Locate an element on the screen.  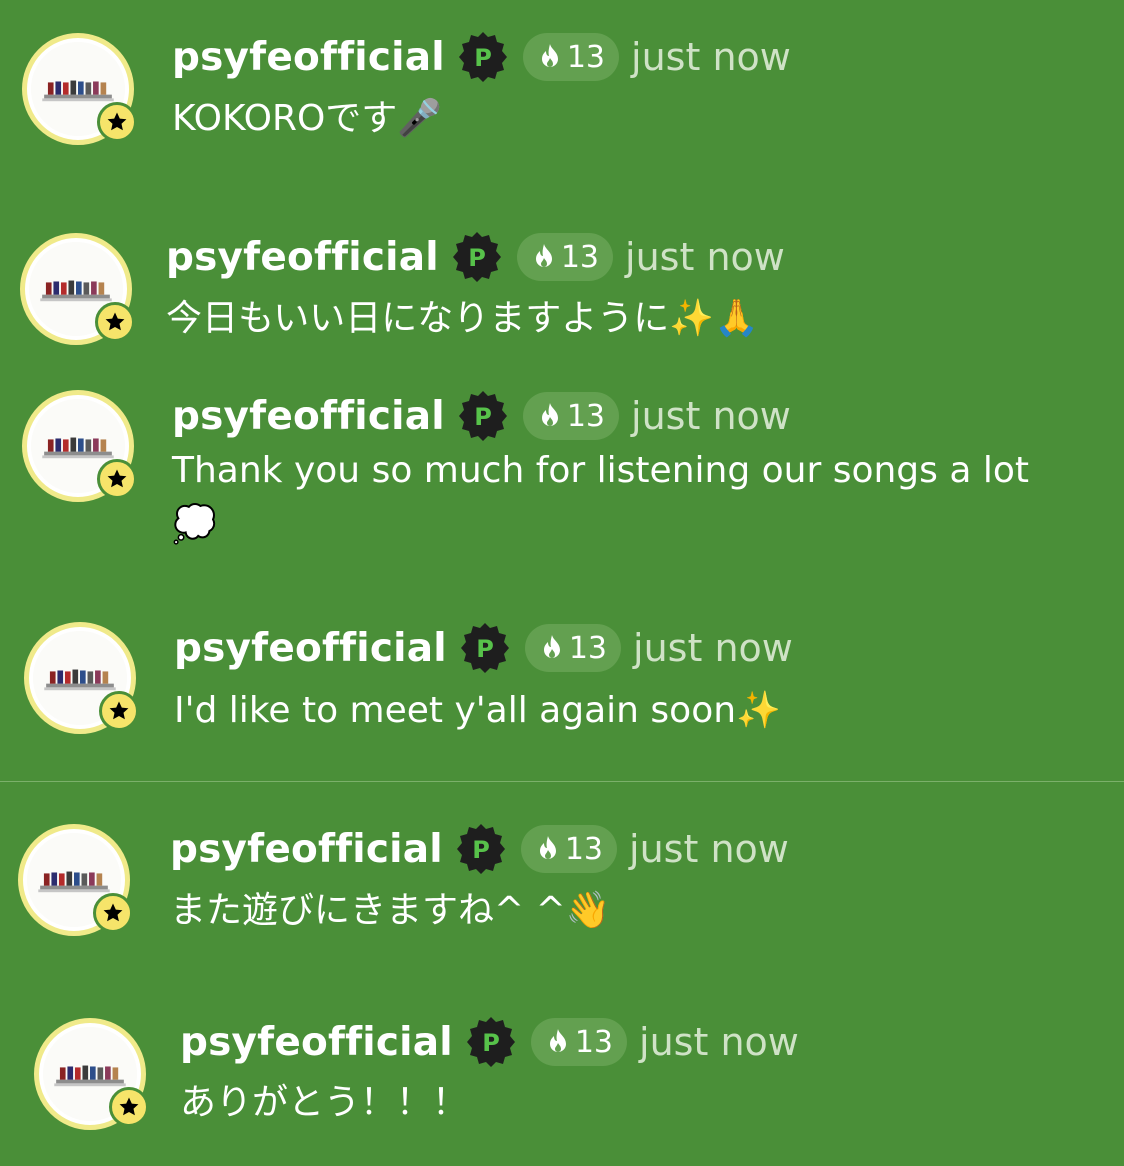
message-text: また遊びにきますね^ ^👋 is located at coordinates (390, 910).